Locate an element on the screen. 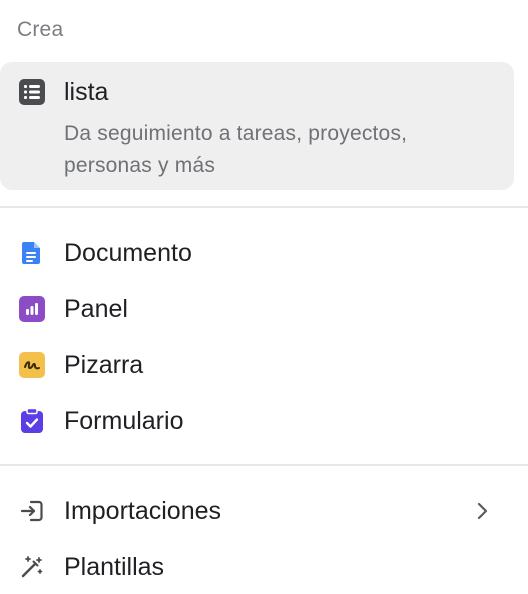 The height and width of the screenshot is (594, 528). form-clipboard-icon is located at coordinates (32, 421).